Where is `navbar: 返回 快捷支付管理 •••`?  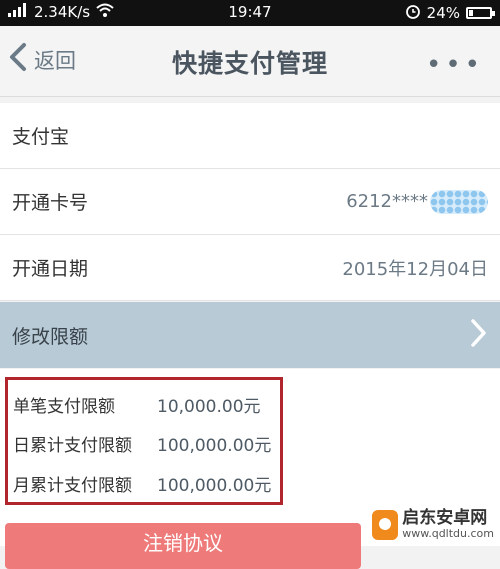 navbar: 返回 快捷支付管理 ••• is located at coordinates (250, 61).